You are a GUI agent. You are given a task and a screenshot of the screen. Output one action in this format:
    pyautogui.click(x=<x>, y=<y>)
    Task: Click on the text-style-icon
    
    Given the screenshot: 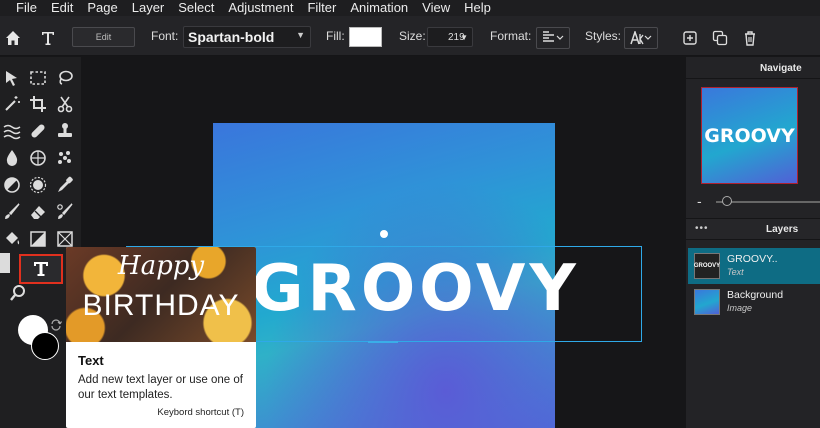 What is the action you would take?
    pyautogui.click(x=641, y=38)
    